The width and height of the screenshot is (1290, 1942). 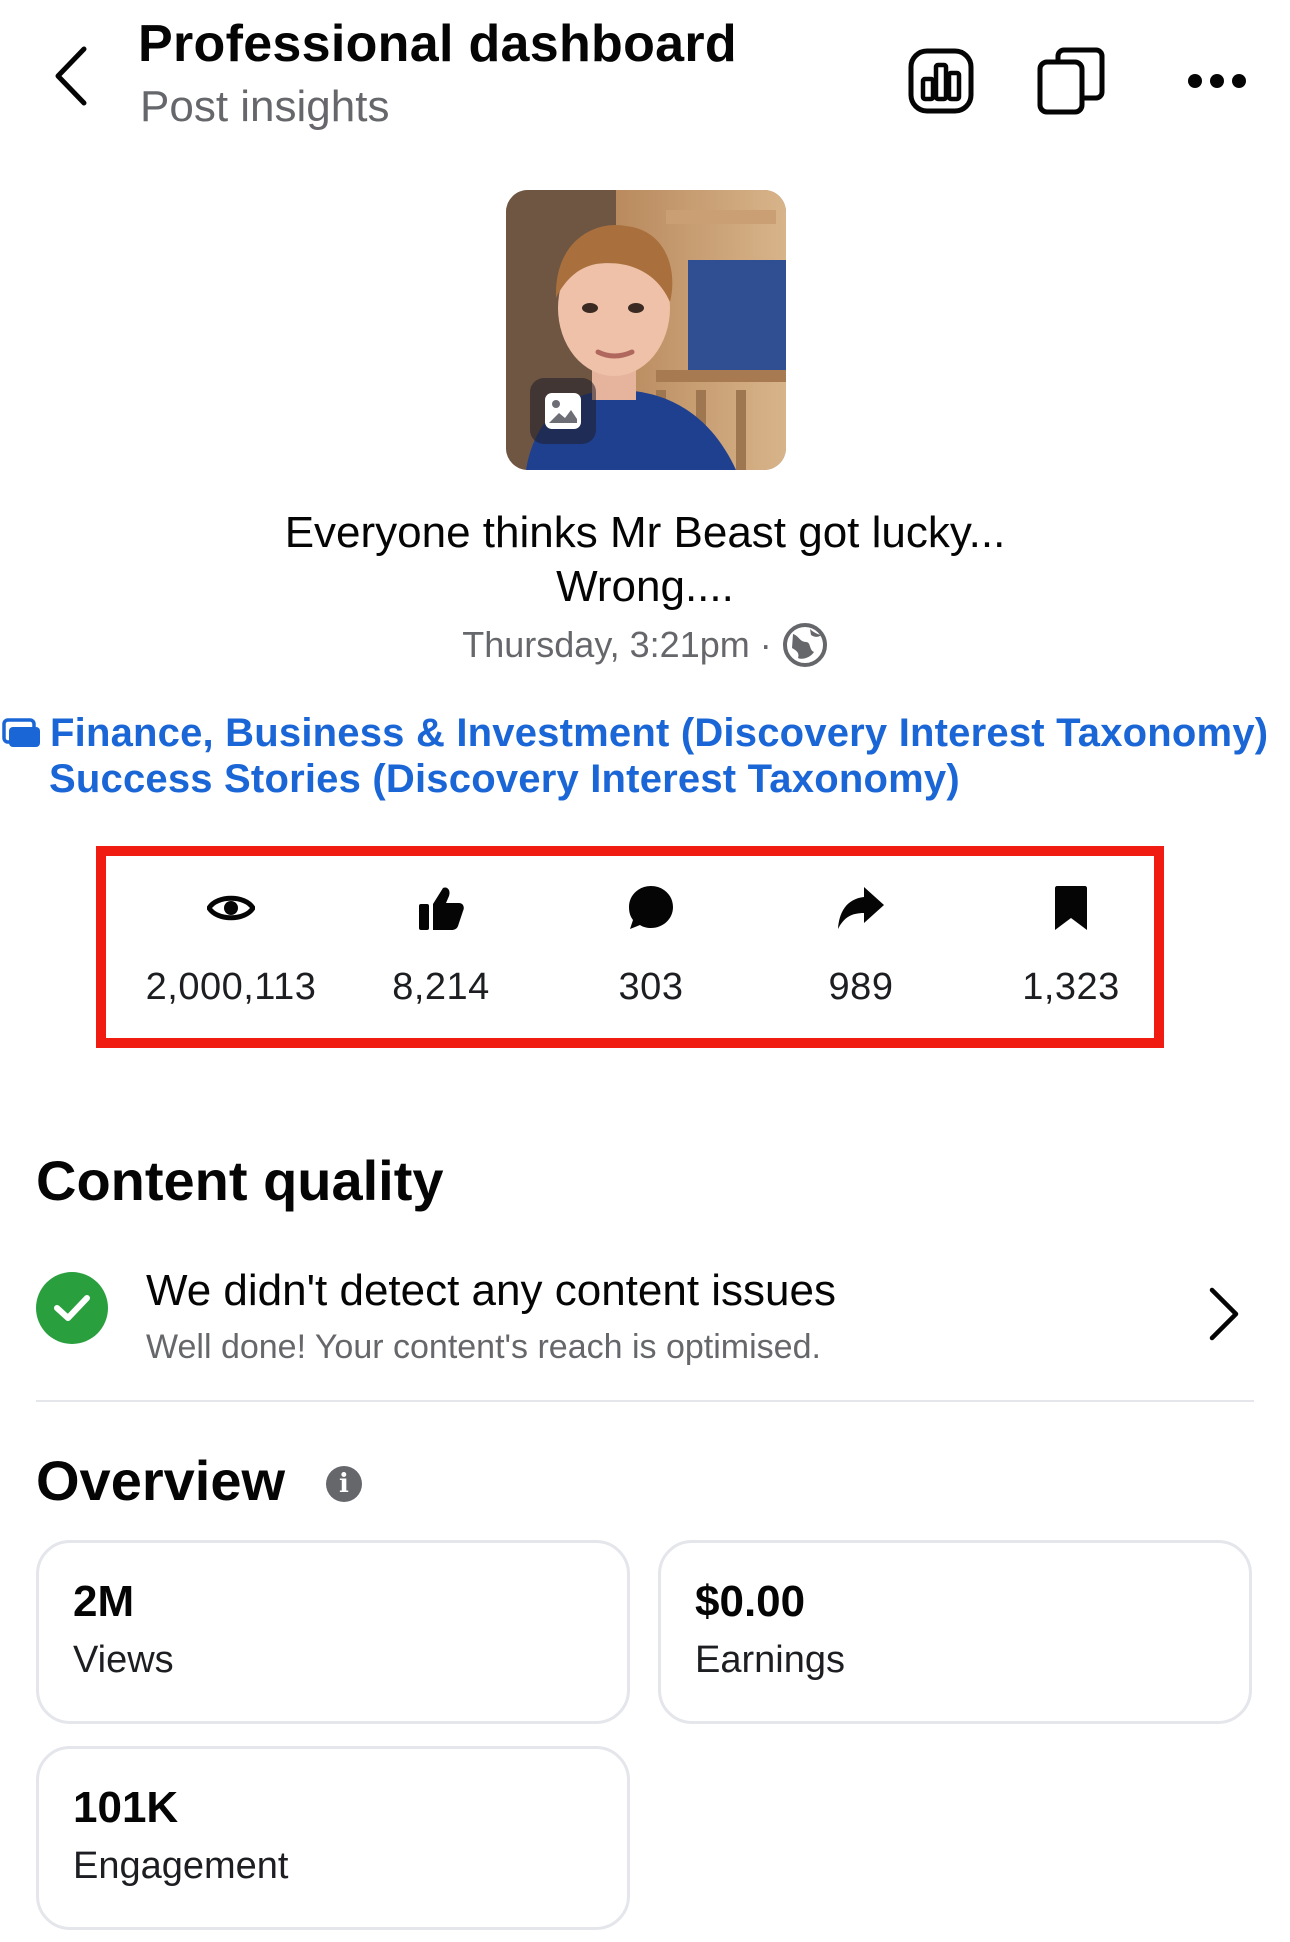 I want to click on share-icon, so click(x=861, y=908).